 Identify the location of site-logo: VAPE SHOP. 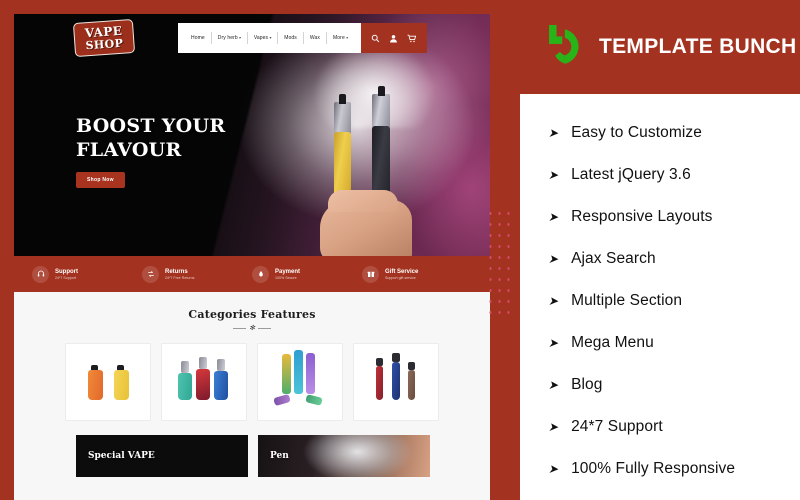
(104, 38).